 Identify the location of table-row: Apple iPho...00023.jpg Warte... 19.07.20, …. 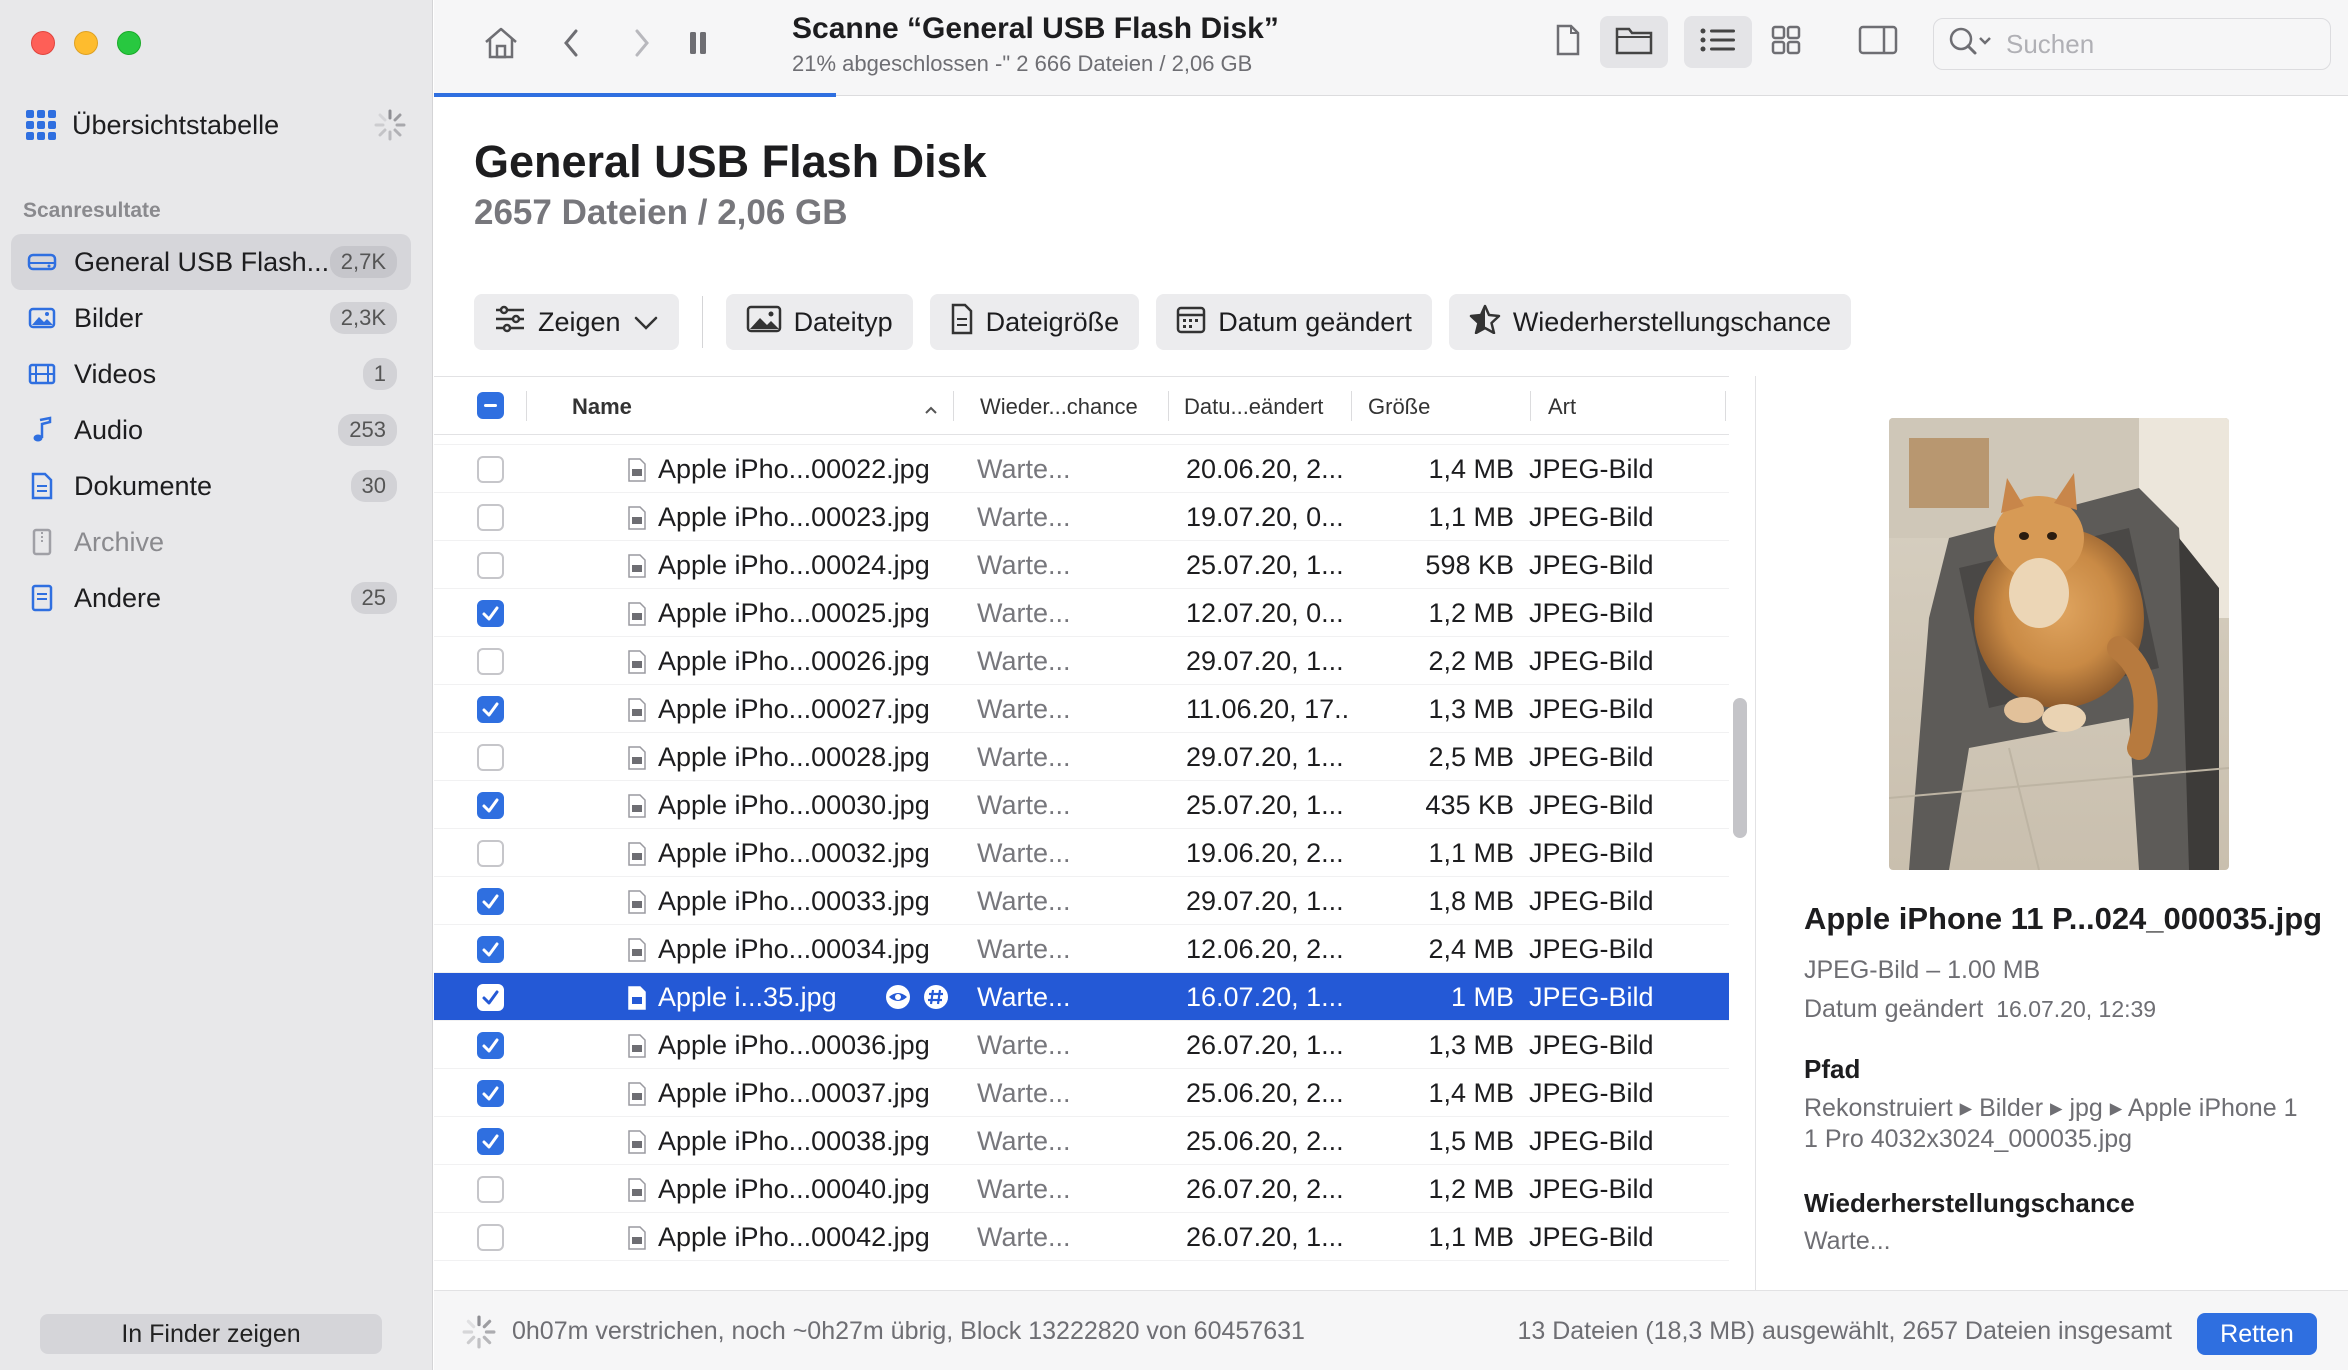
(1081, 517).